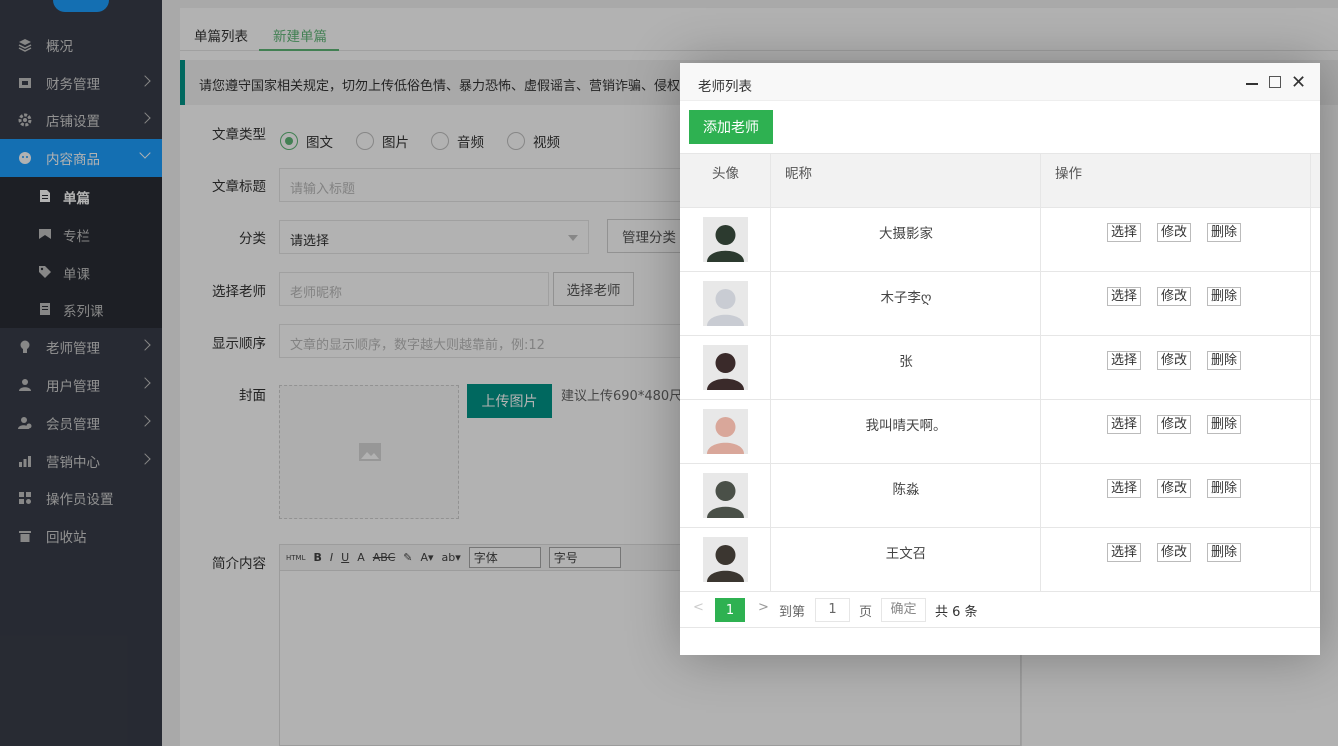 The width and height of the screenshot is (1338, 746). Describe the element at coordinates (906, 234) in the screenshot. I see `teacher-nickname: 大摄影家` at that location.